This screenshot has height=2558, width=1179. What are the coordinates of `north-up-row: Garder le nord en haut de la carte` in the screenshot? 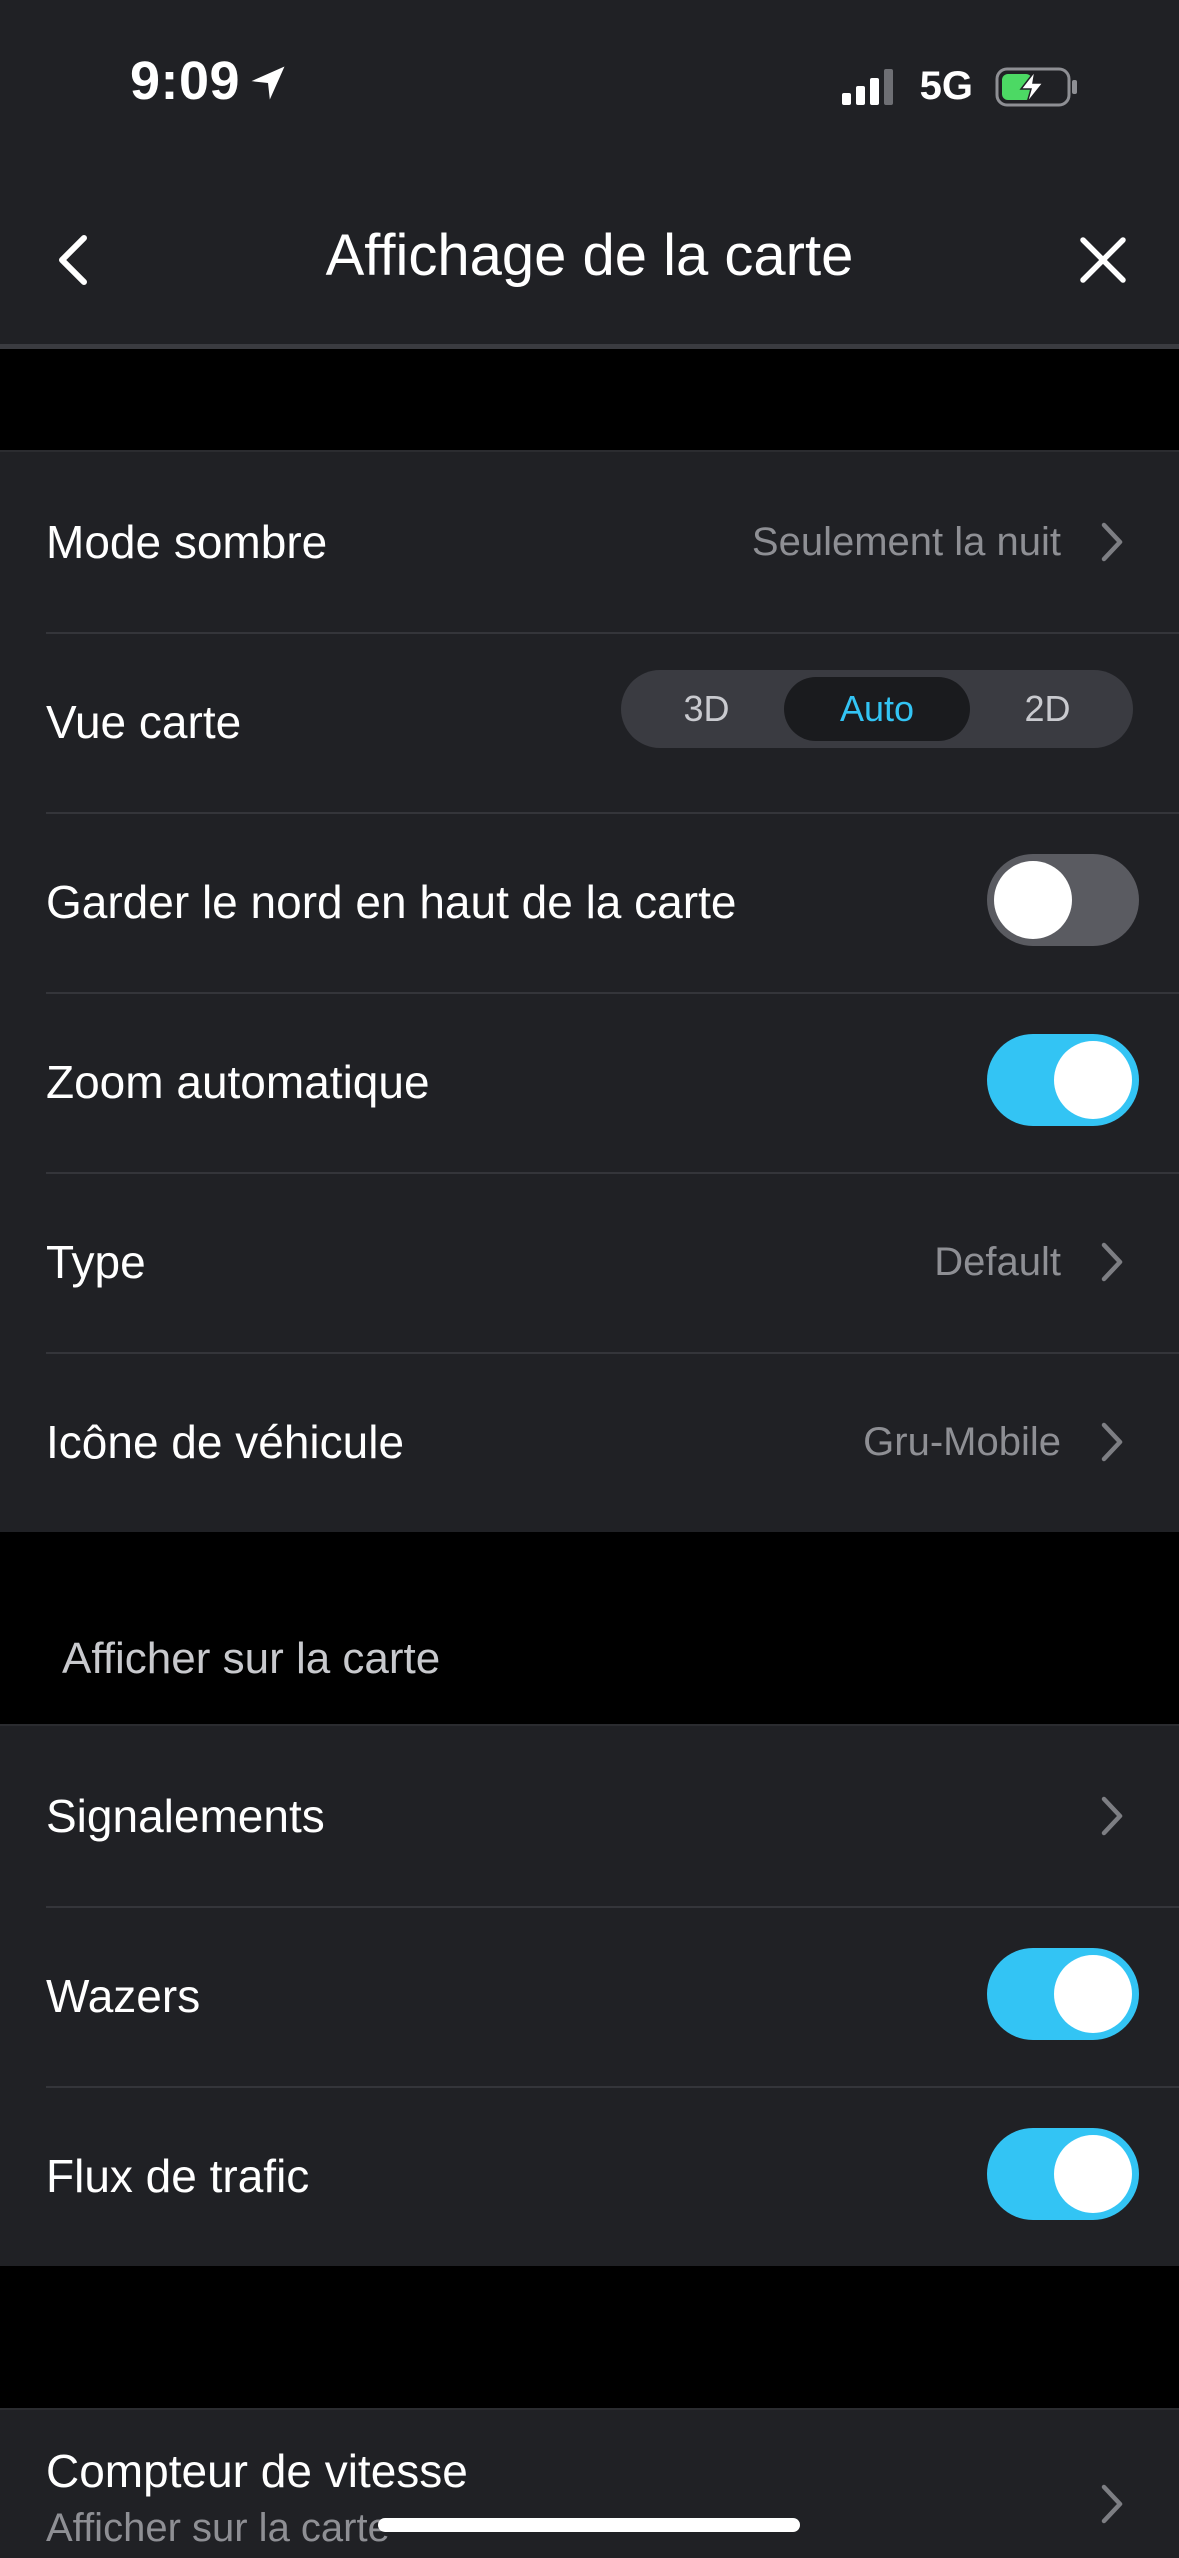 It's located at (589, 902).